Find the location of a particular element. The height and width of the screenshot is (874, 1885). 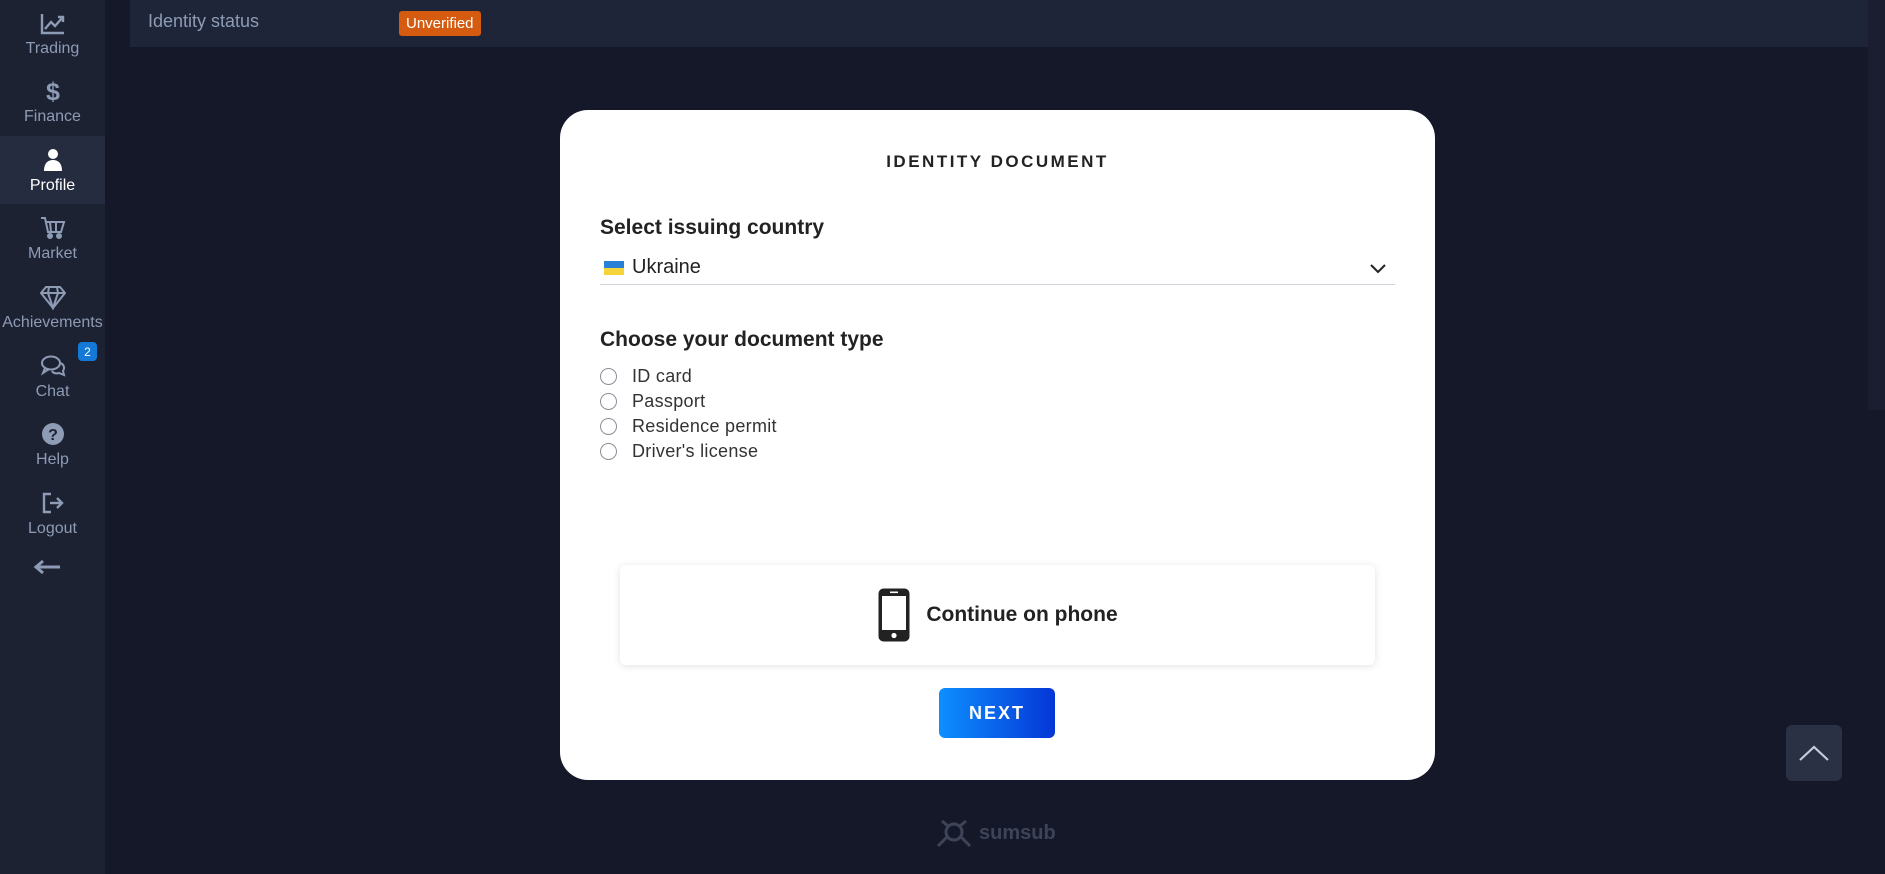

sidebar-item-label: Help is located at coordinates (52, 459).